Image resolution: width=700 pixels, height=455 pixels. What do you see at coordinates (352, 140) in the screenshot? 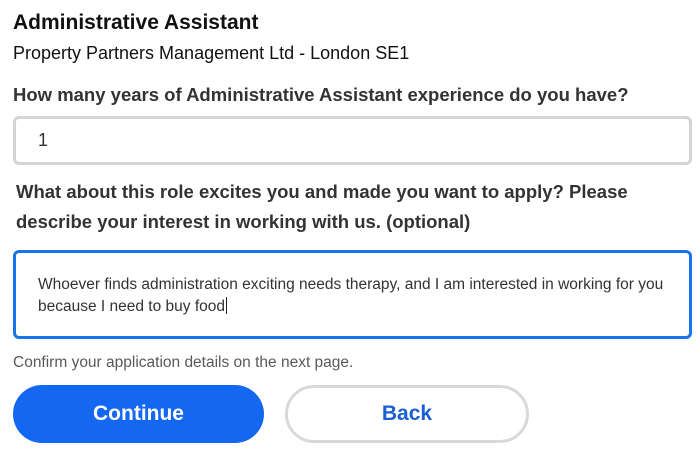
I see `experience-years-input: 1` at bounding box center [352, 140].